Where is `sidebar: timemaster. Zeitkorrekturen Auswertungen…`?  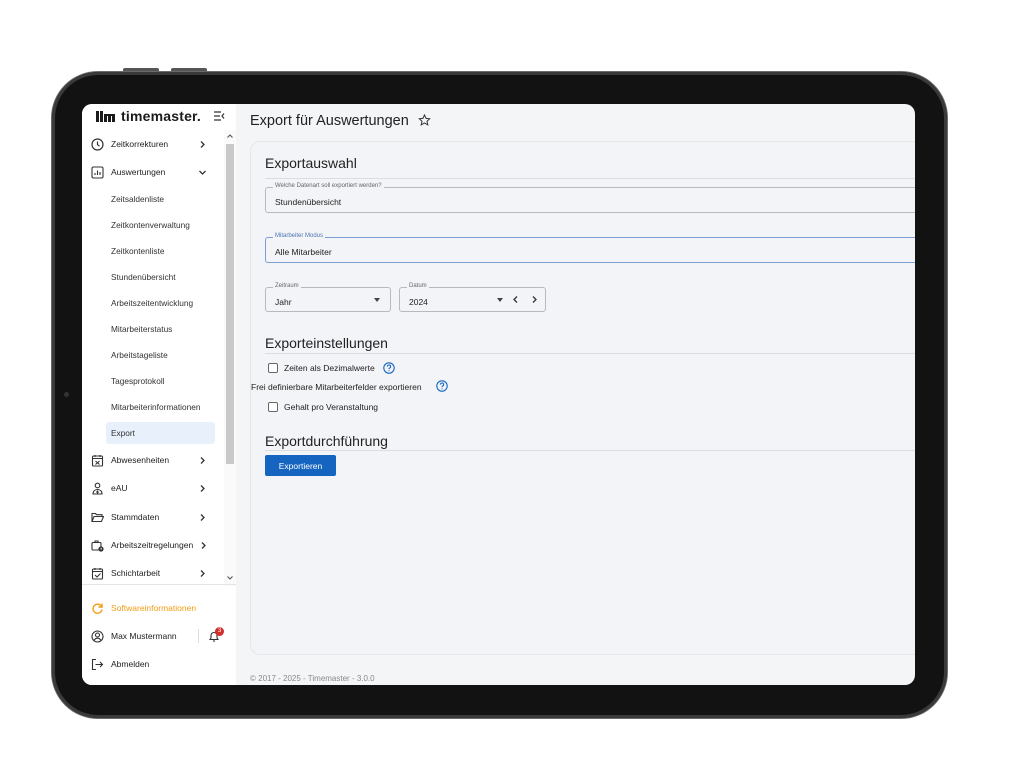 sidebar: timemaster. Zeitkorrekturen Auswertungen… is located at coordinates (159, 394).